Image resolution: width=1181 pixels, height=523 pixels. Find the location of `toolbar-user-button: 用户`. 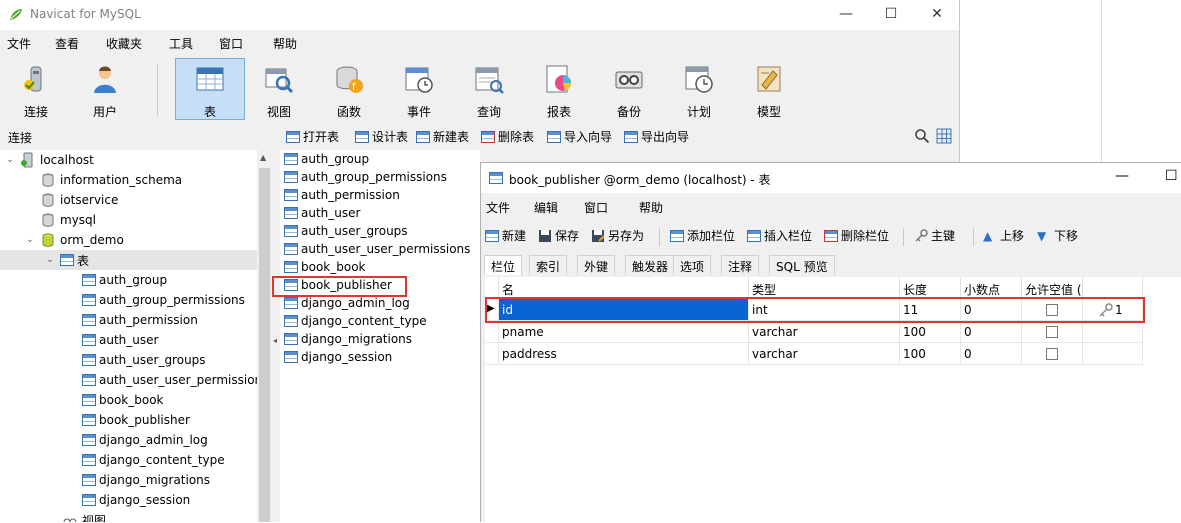

toolbar-user-button: 用户 is located at coordinates (105, 89).